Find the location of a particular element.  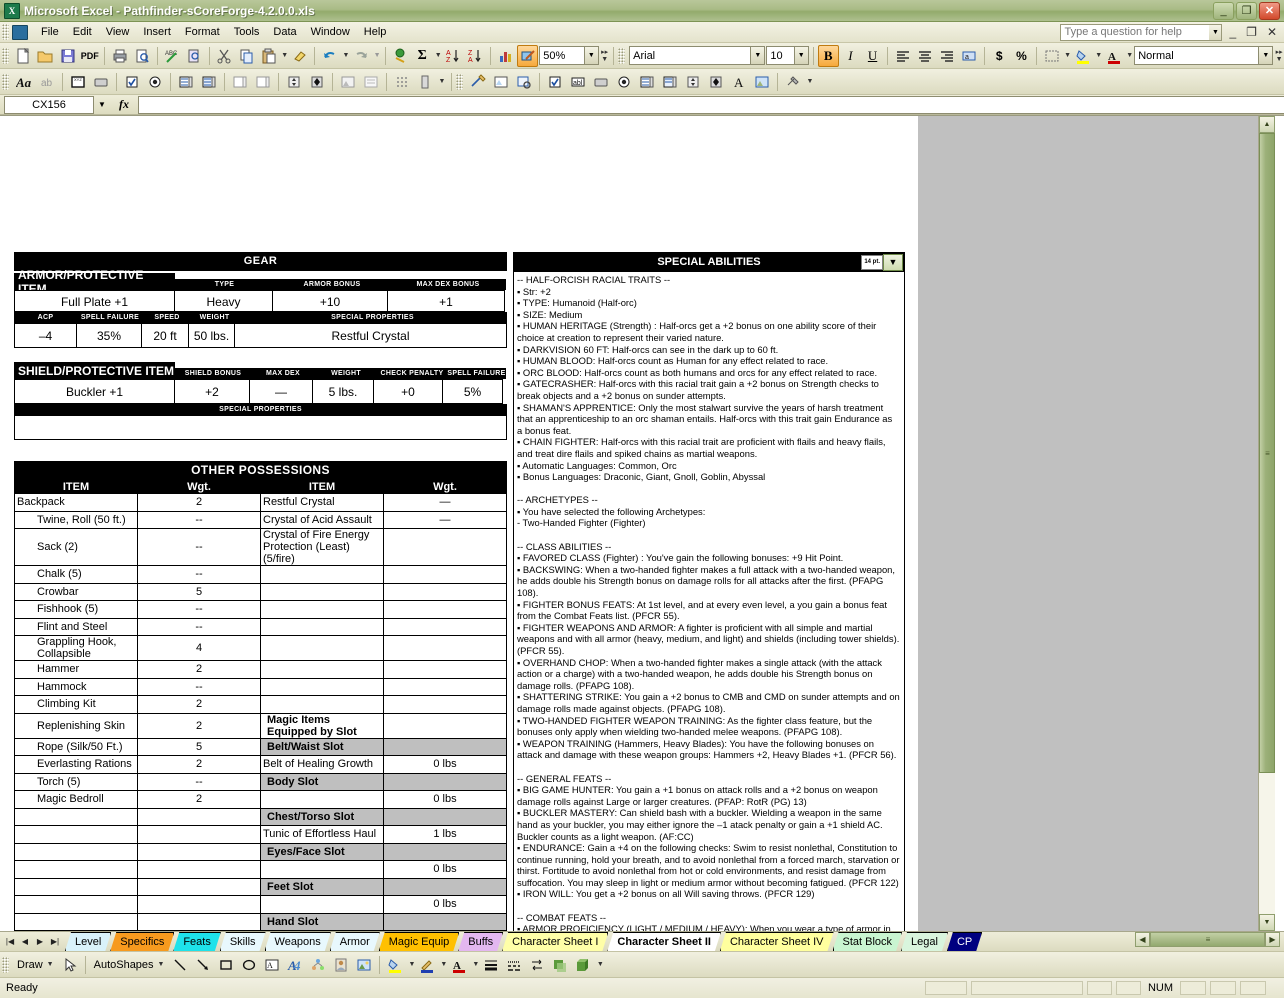

sheet-tab-character-sheet-iv: Character Sheet IV is located at coordinates (777, 941).